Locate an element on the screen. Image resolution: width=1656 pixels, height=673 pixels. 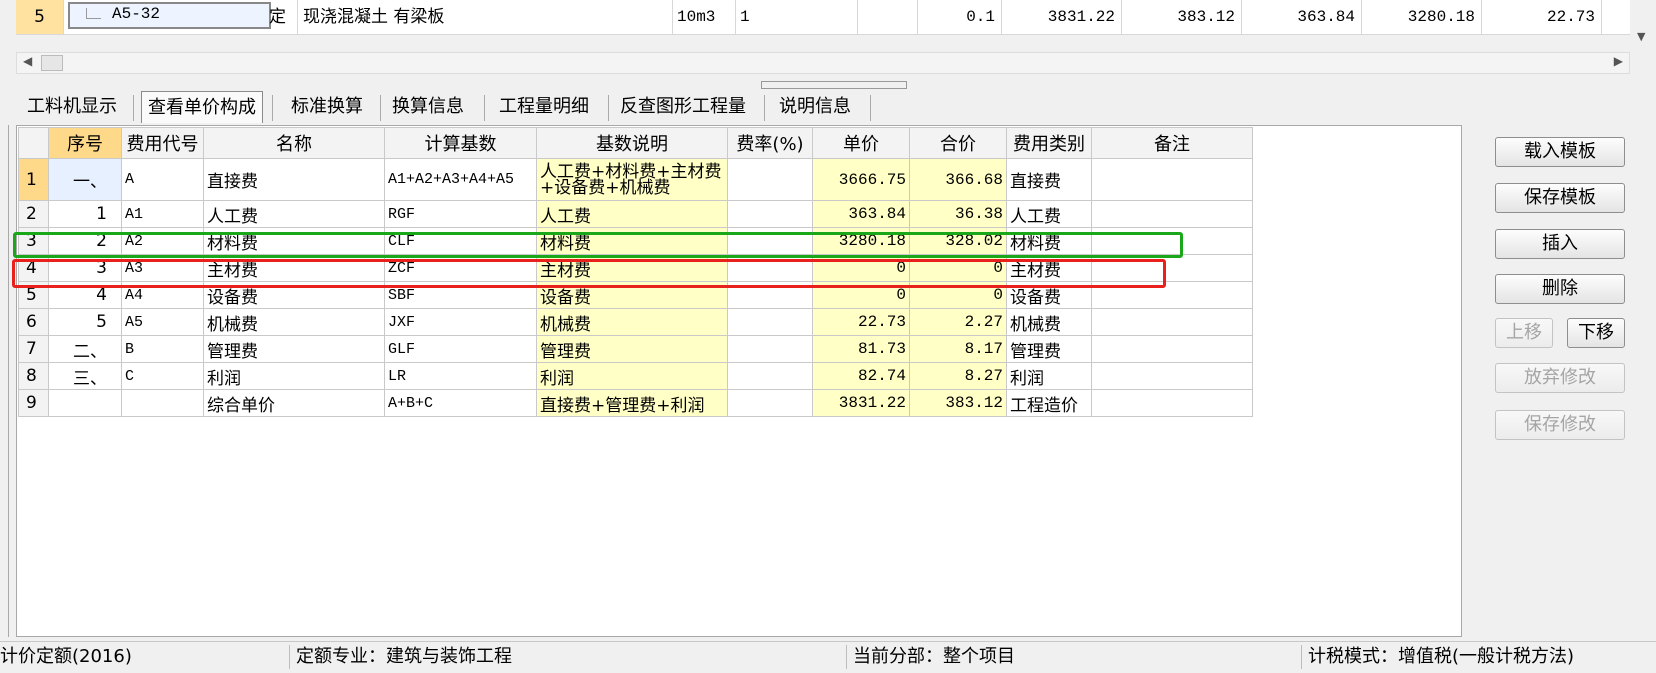
row-number: 1 is located at coordinates (33, 179).